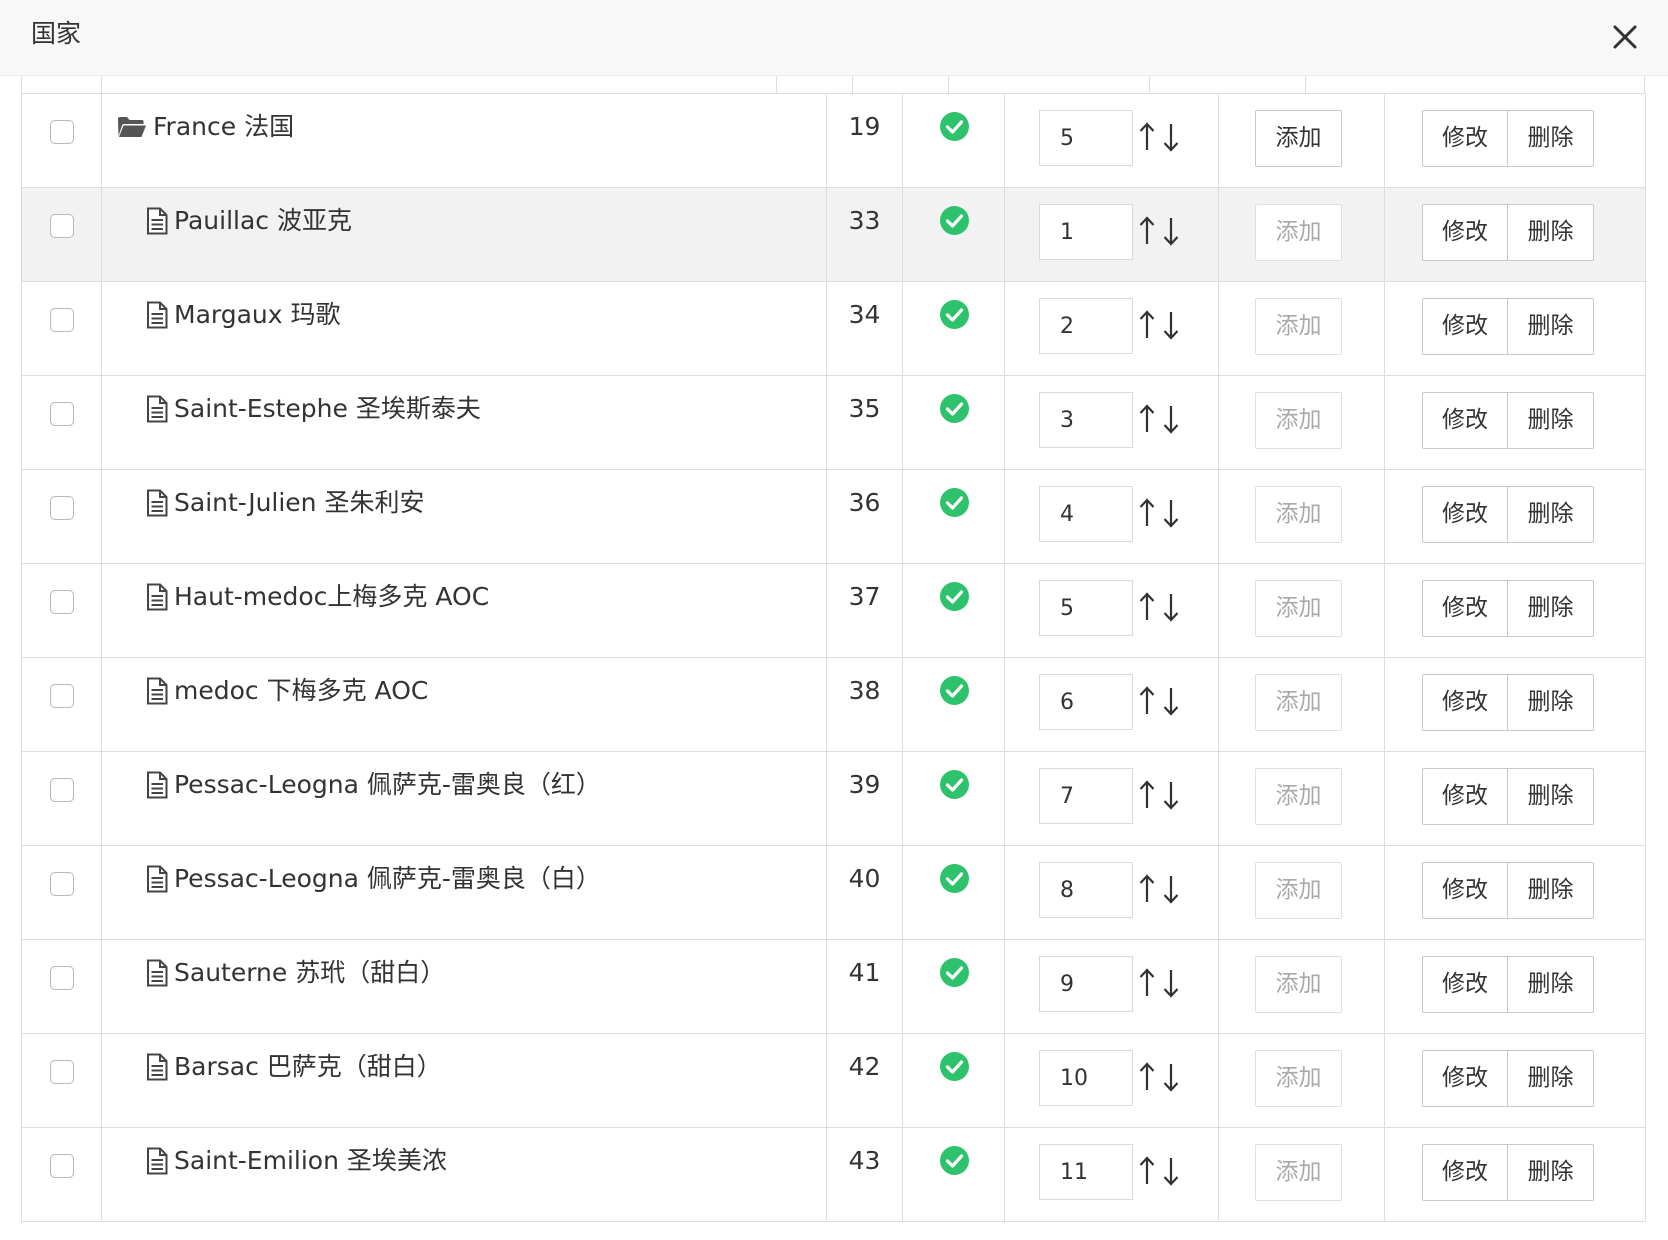  What do you see at coordinates (954, 972) in the screenshot?
I see `check-circle-icon` at bounding box center [954, 972].